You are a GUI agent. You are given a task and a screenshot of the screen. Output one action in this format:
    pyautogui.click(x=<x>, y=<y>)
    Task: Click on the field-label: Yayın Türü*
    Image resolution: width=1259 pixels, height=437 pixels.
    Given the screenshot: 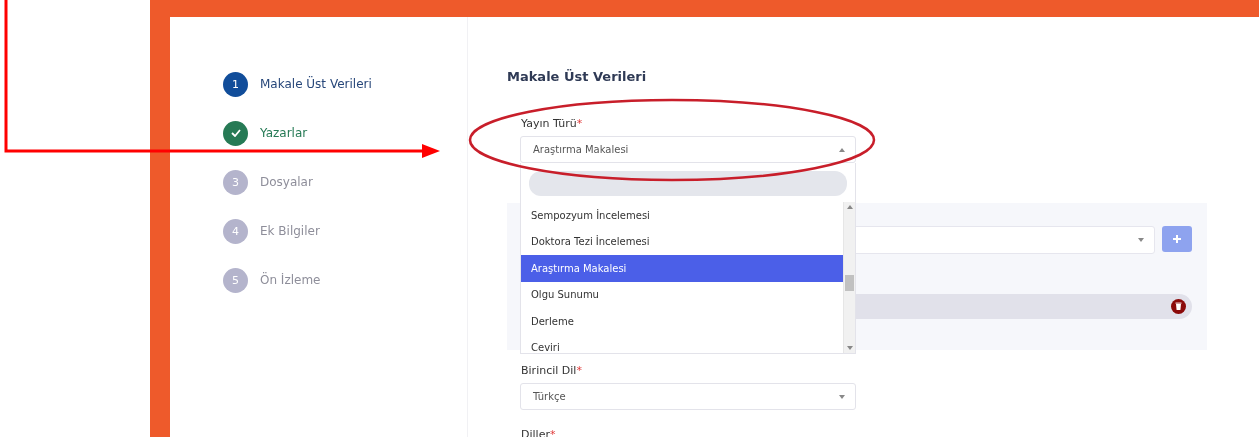 What is the action you would take?
    pyautogui.click(x=552, y=123)
    